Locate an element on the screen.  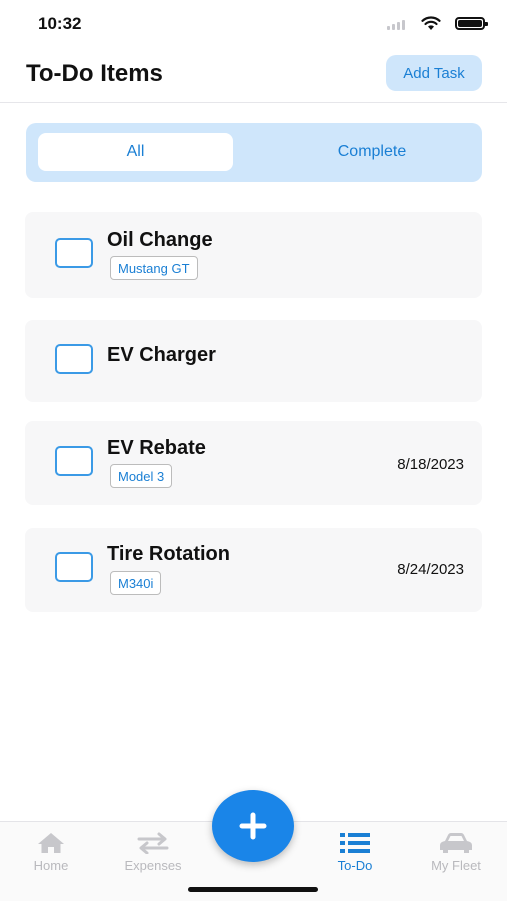
tab-my-fleet: My Fleet is located at coordinates (456, 852).